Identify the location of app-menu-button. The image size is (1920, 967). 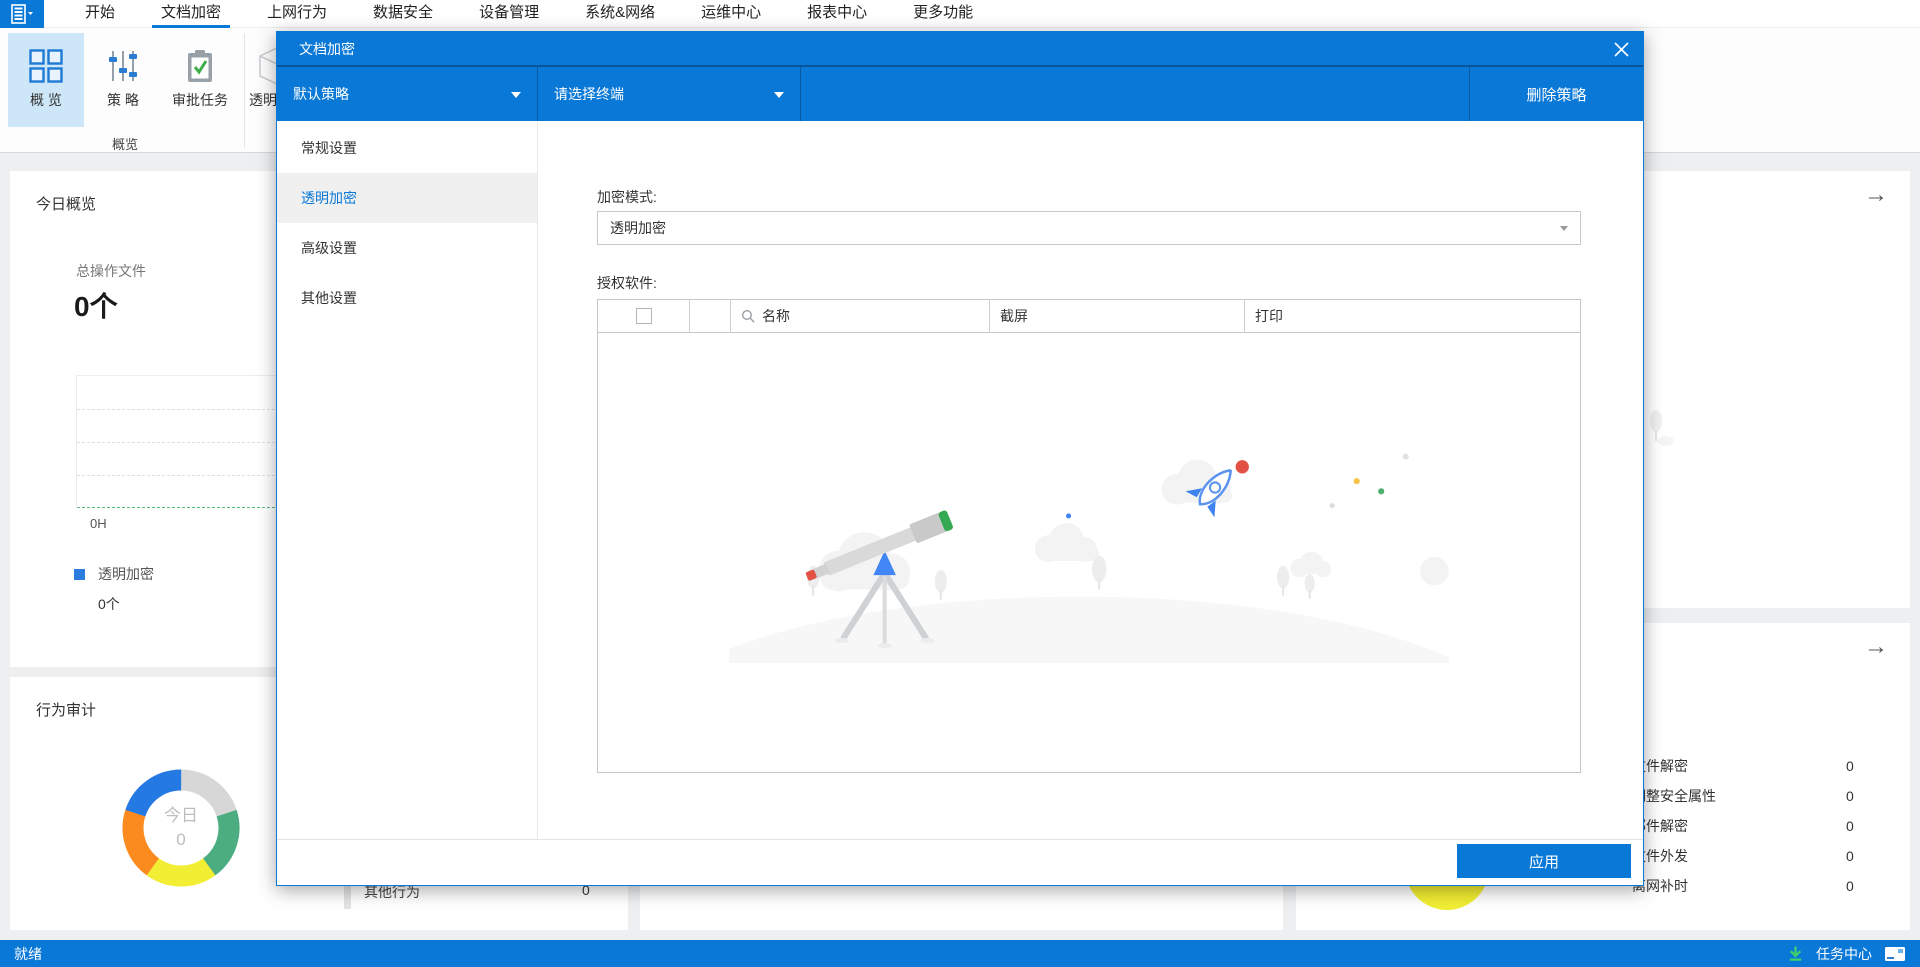
(22, 14).